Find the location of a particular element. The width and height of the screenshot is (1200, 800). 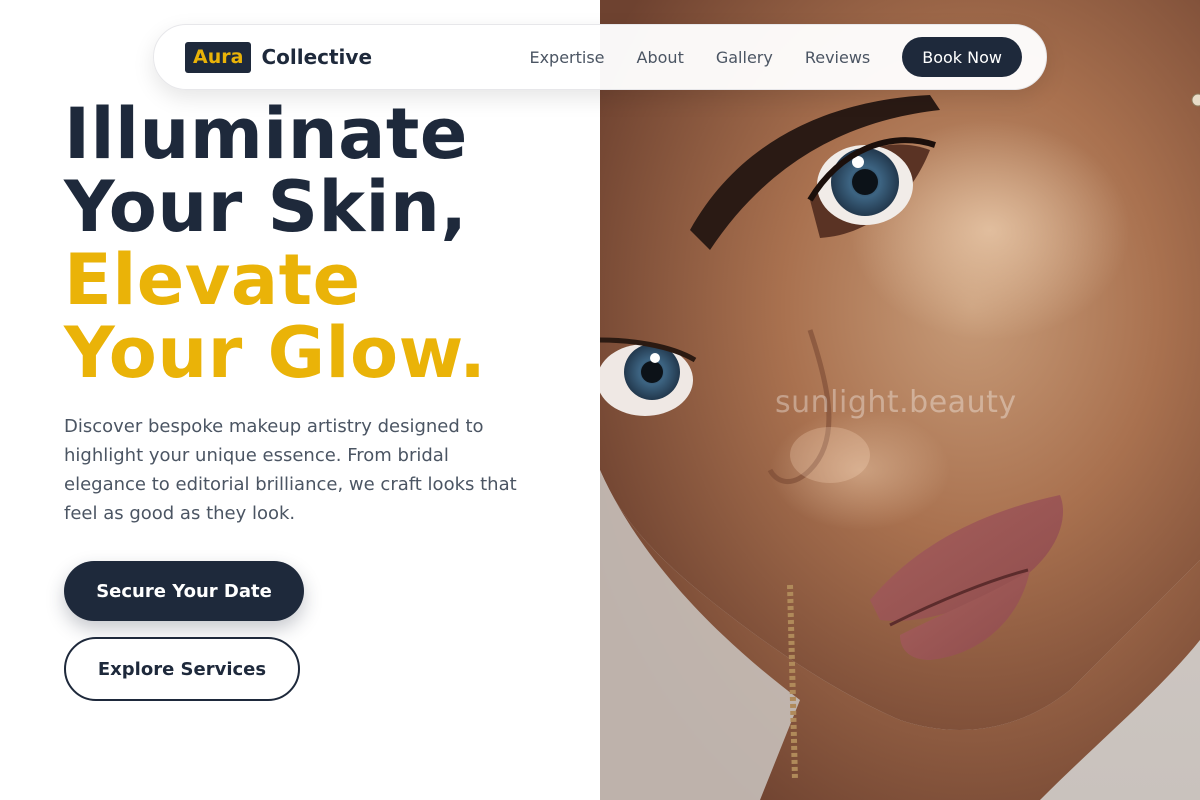

image-watermark: sunlight.beauty is located at coordinates (896, 402).